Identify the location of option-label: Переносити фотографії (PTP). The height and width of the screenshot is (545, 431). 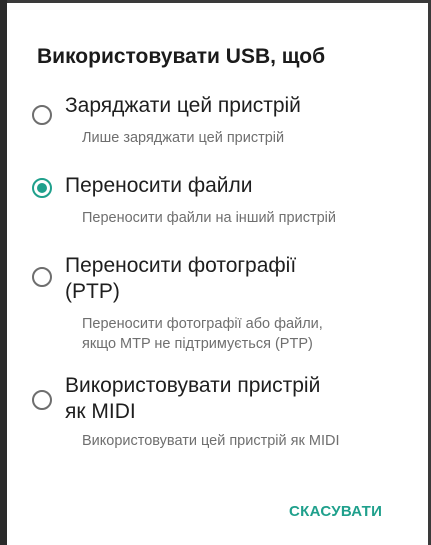
(181, 278).